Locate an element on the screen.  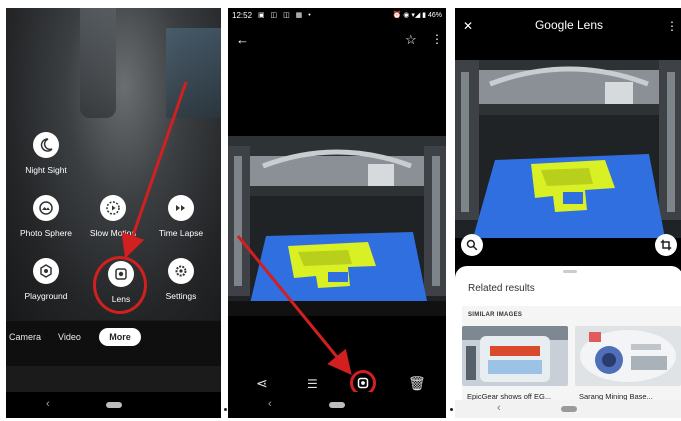
back-arrow-icon: ← is located at coordinates (242, 39).